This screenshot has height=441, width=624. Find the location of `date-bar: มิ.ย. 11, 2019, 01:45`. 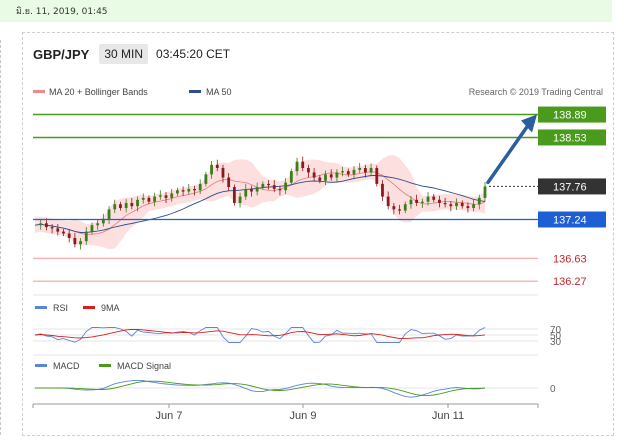

date-bar: มิ.ย. 11, 2019, 01:45 is located at coordinates (306, 11).